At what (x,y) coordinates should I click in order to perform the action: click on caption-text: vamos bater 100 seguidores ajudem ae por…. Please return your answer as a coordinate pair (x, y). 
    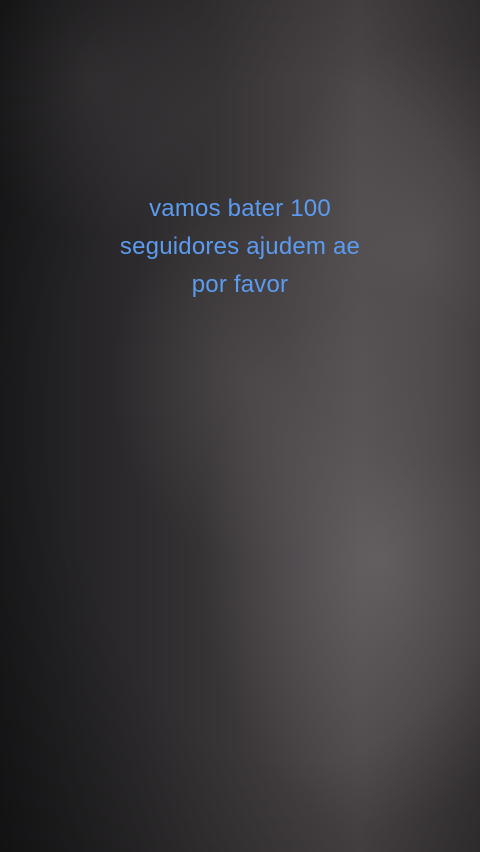
    Looking at the image, I should click on (240, 247).